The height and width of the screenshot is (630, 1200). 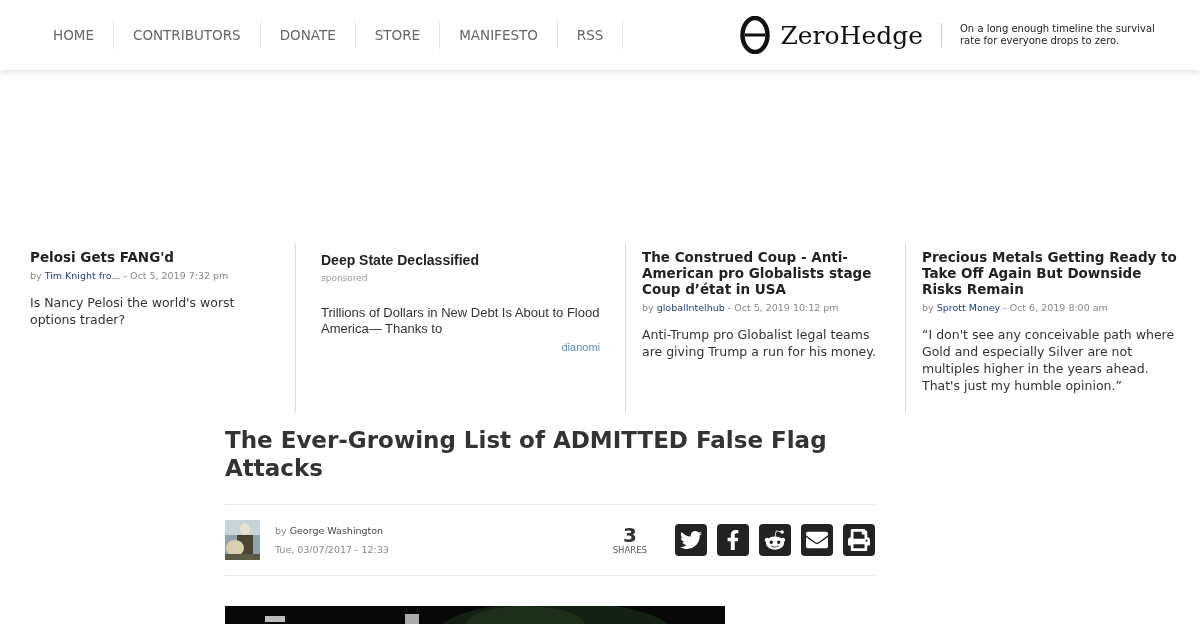 I want to click on shares-label: SHARES, so click(x=629, y=550).